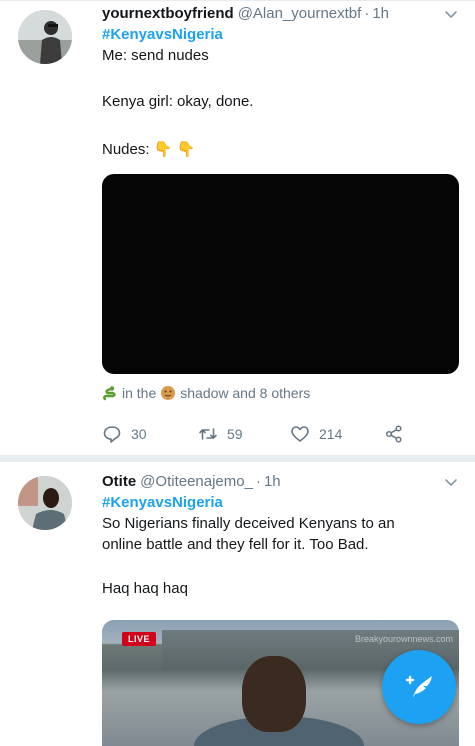  Describe the element at coordinates (220, 434) in the screenshot. I see `retweet-button: 59` at that location.